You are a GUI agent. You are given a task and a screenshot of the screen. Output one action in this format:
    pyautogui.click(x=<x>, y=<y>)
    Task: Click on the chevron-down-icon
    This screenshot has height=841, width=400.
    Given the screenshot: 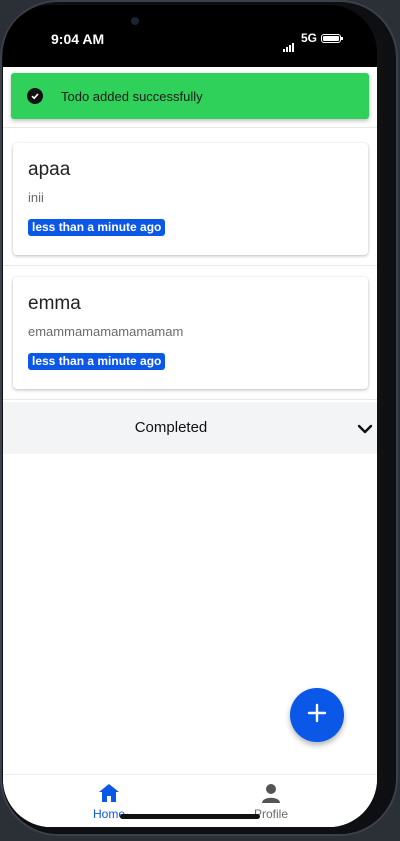 What is the action you would take?
    pyautogui.click(x=365, y=430)
    